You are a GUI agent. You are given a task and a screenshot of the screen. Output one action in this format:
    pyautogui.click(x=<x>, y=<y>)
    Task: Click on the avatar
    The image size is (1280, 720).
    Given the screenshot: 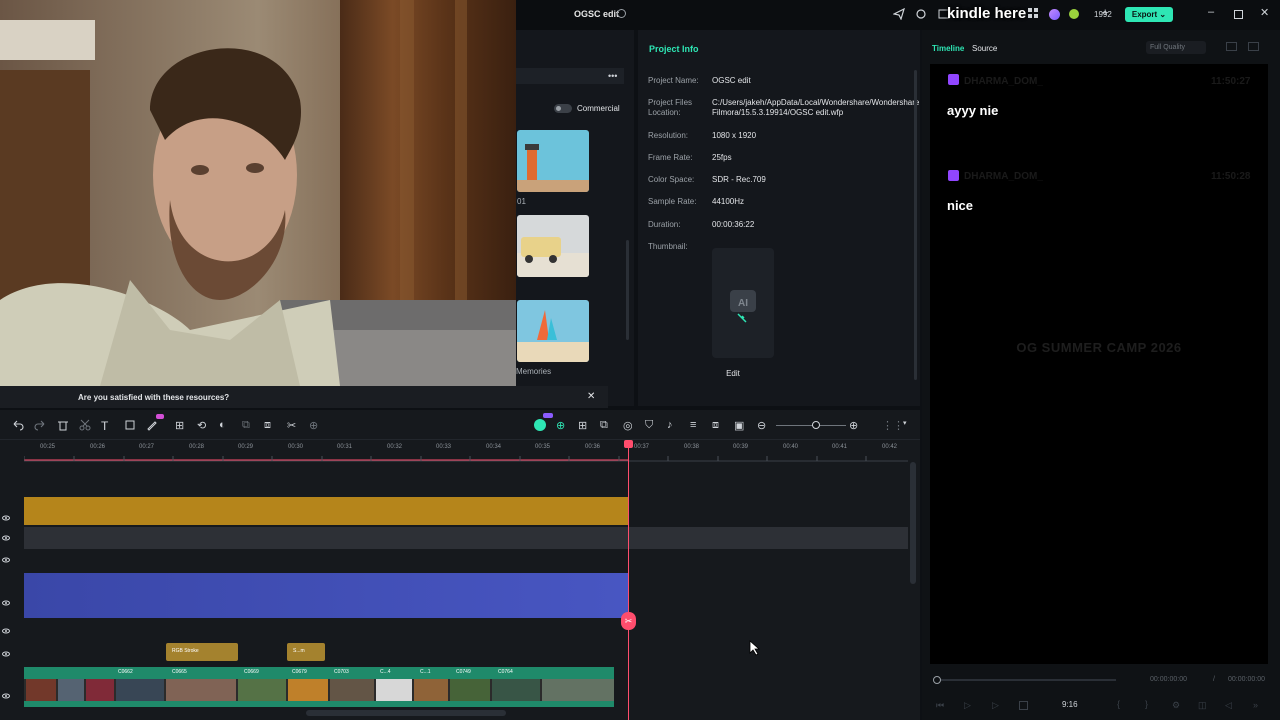 What is the action you would take?
    pyautogui.click(x=1054, y=14)
    